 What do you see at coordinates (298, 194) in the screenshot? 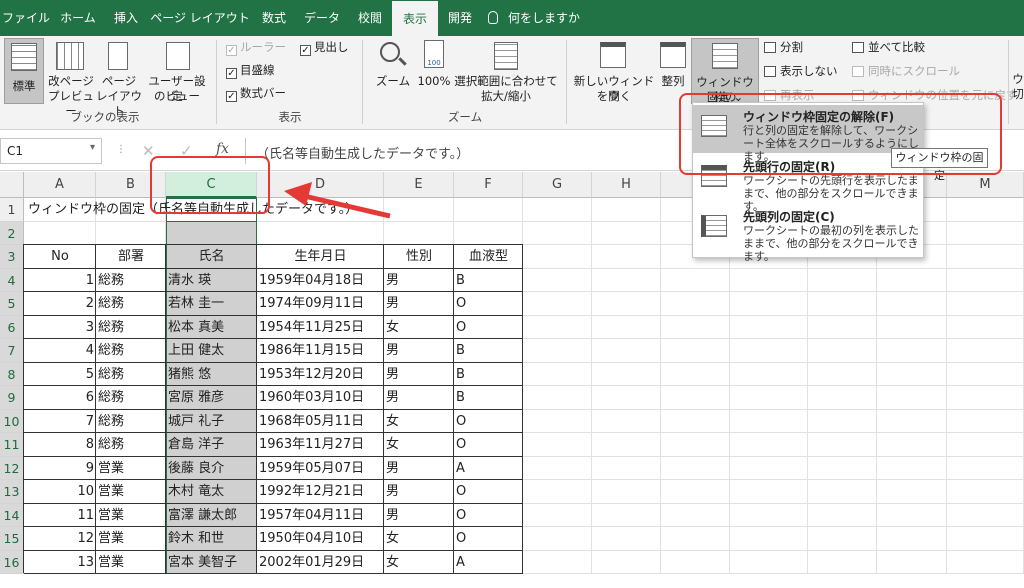
I see `annotation-arrow-head` at bounding box center [298, 194].